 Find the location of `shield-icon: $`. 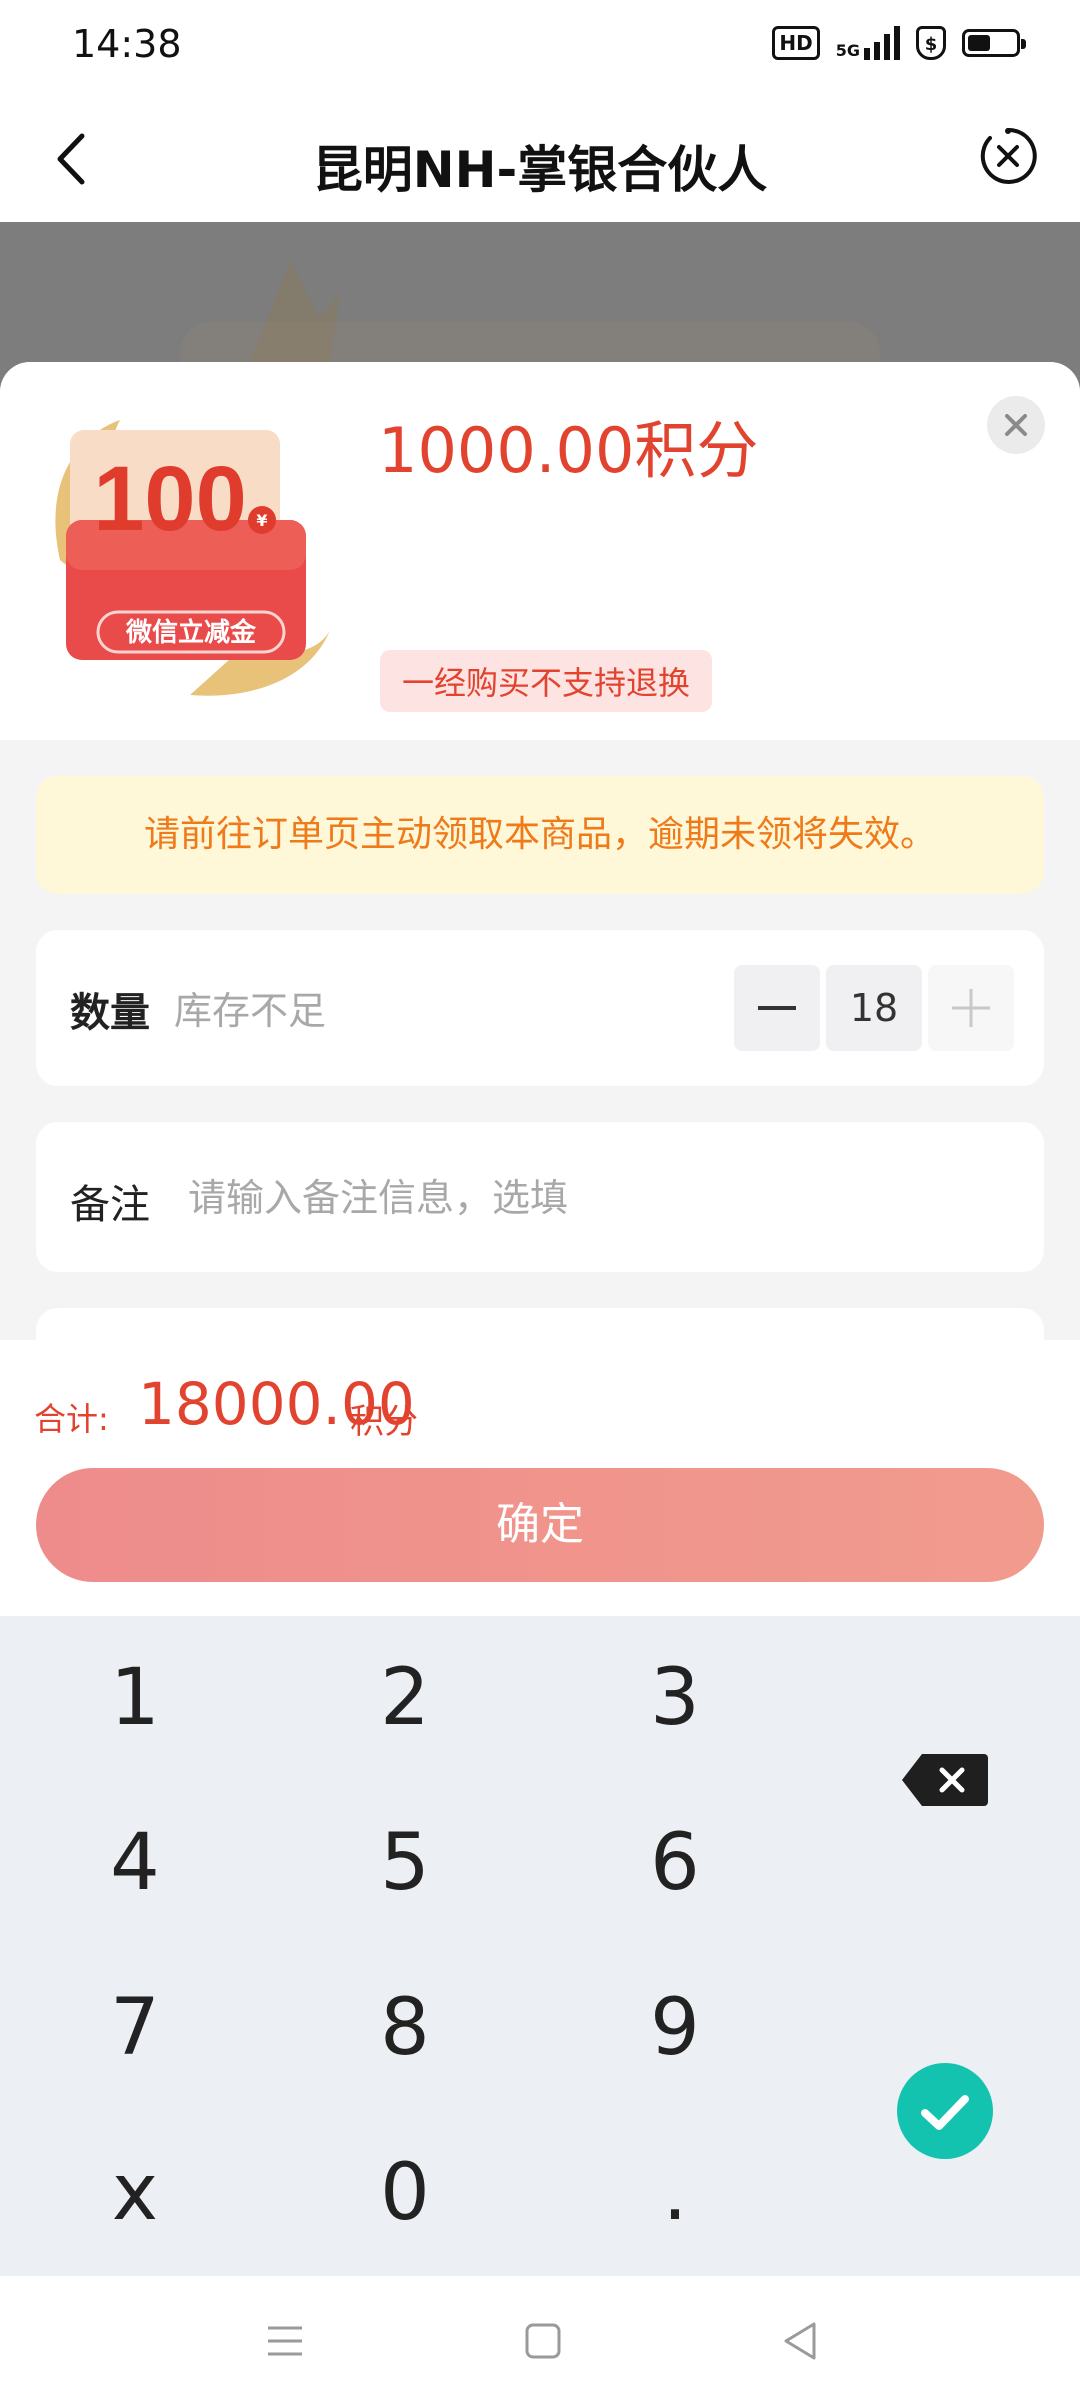

shield-icon: $ is located at coordinates (931, 43).